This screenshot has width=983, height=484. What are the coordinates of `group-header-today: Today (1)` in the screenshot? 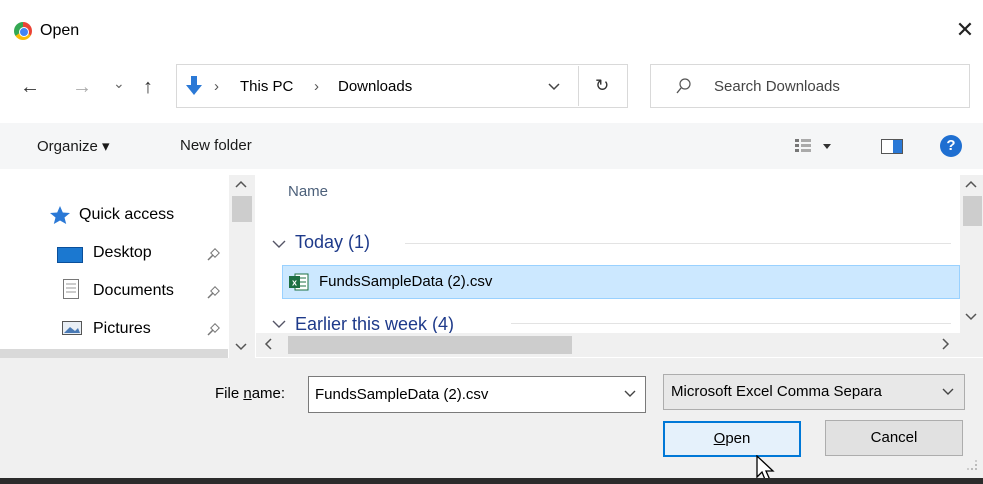 It's located at (332, 242).